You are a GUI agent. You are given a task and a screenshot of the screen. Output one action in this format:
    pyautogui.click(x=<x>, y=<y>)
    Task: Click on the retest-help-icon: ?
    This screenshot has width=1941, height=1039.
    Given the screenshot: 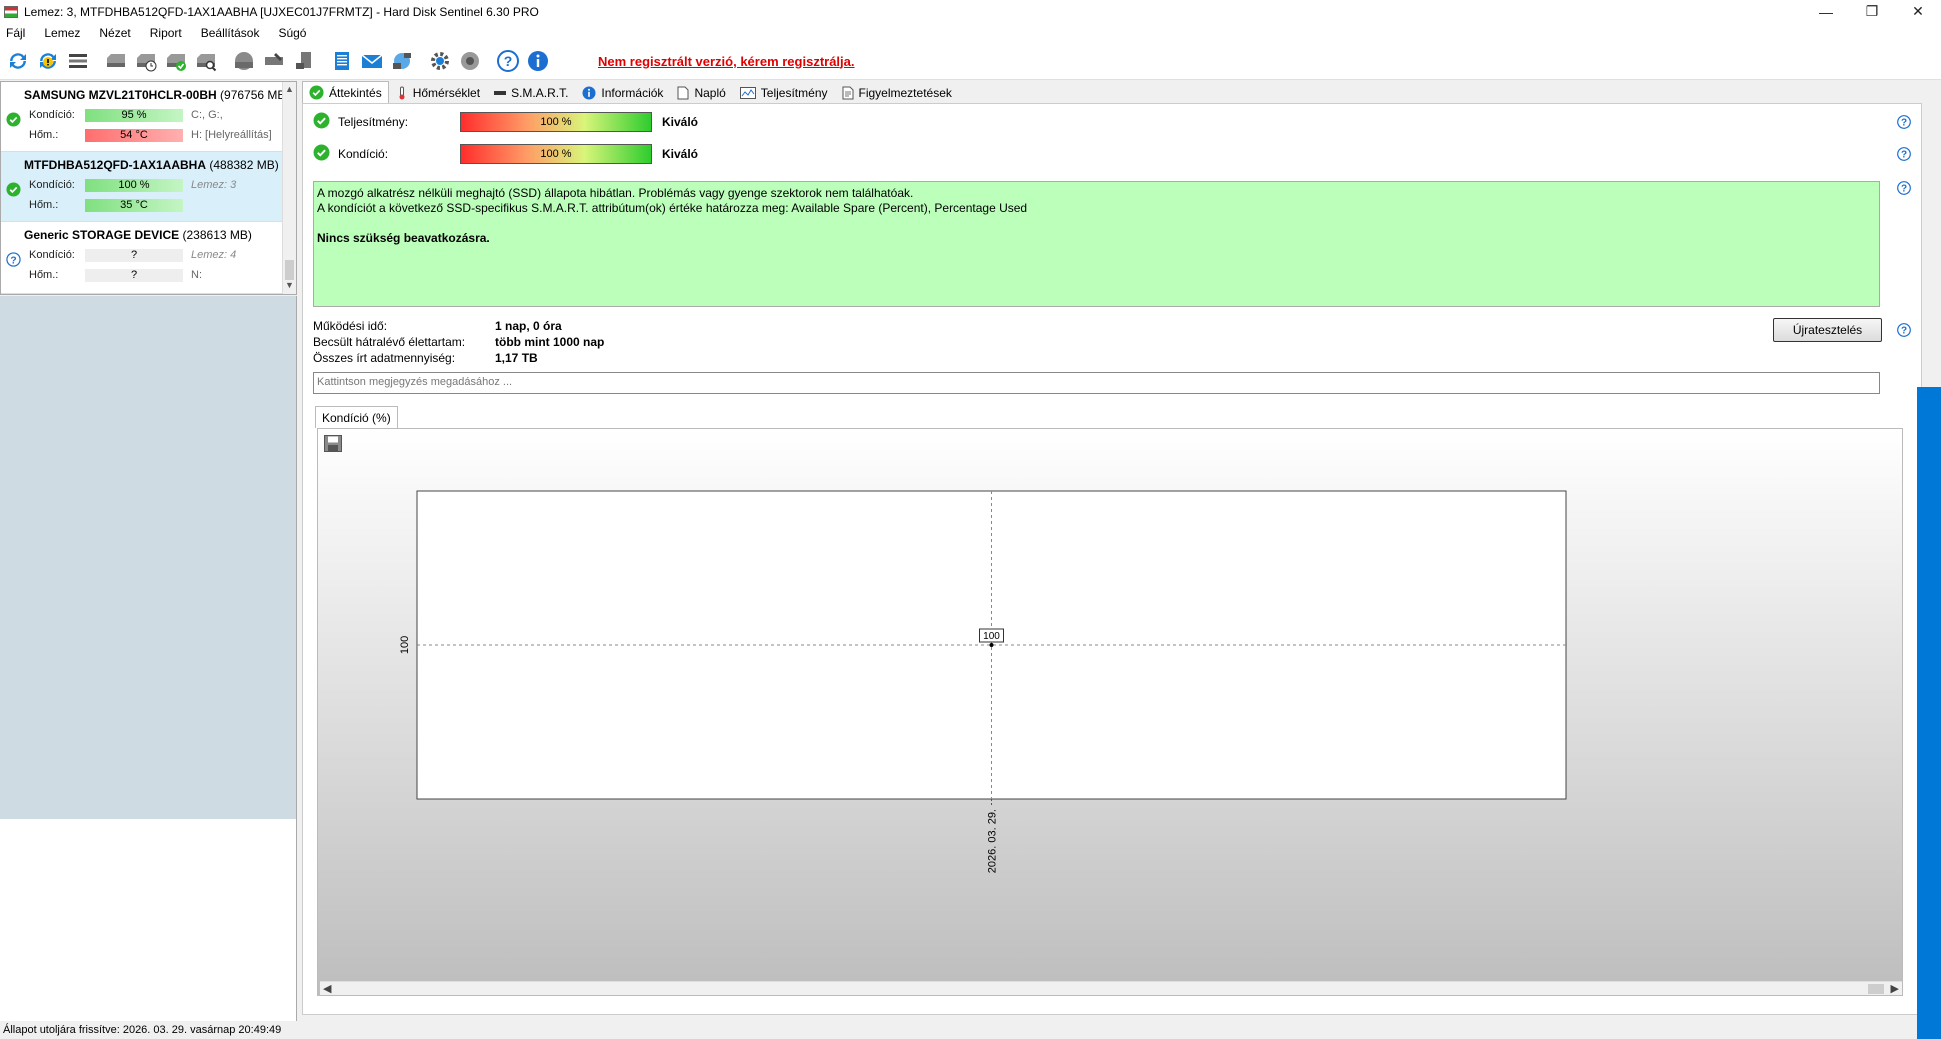 What is the action you would take?
    pyautogui.click(x=1904, y=330)
    